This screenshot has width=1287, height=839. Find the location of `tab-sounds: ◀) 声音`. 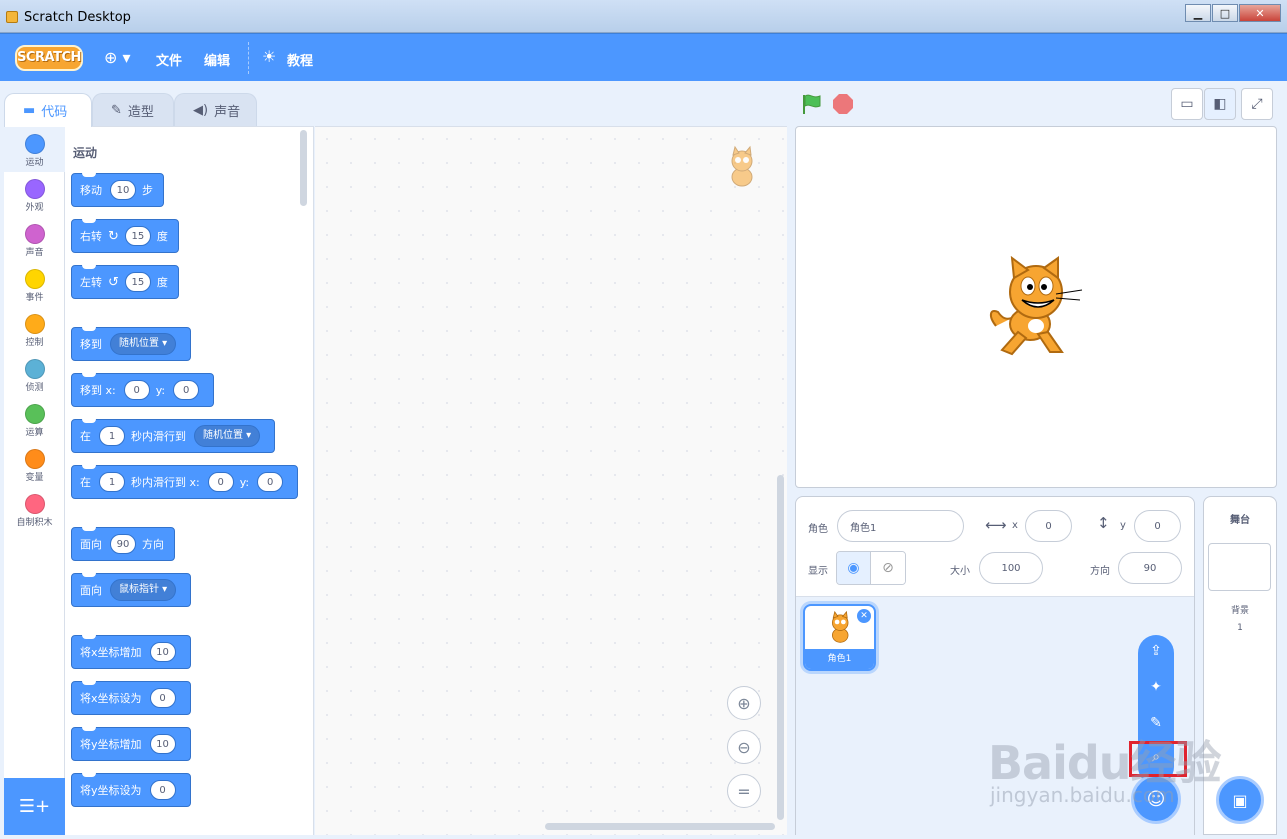

tab-sounds: ◀) 声音 is located at coordinates (215, 110).